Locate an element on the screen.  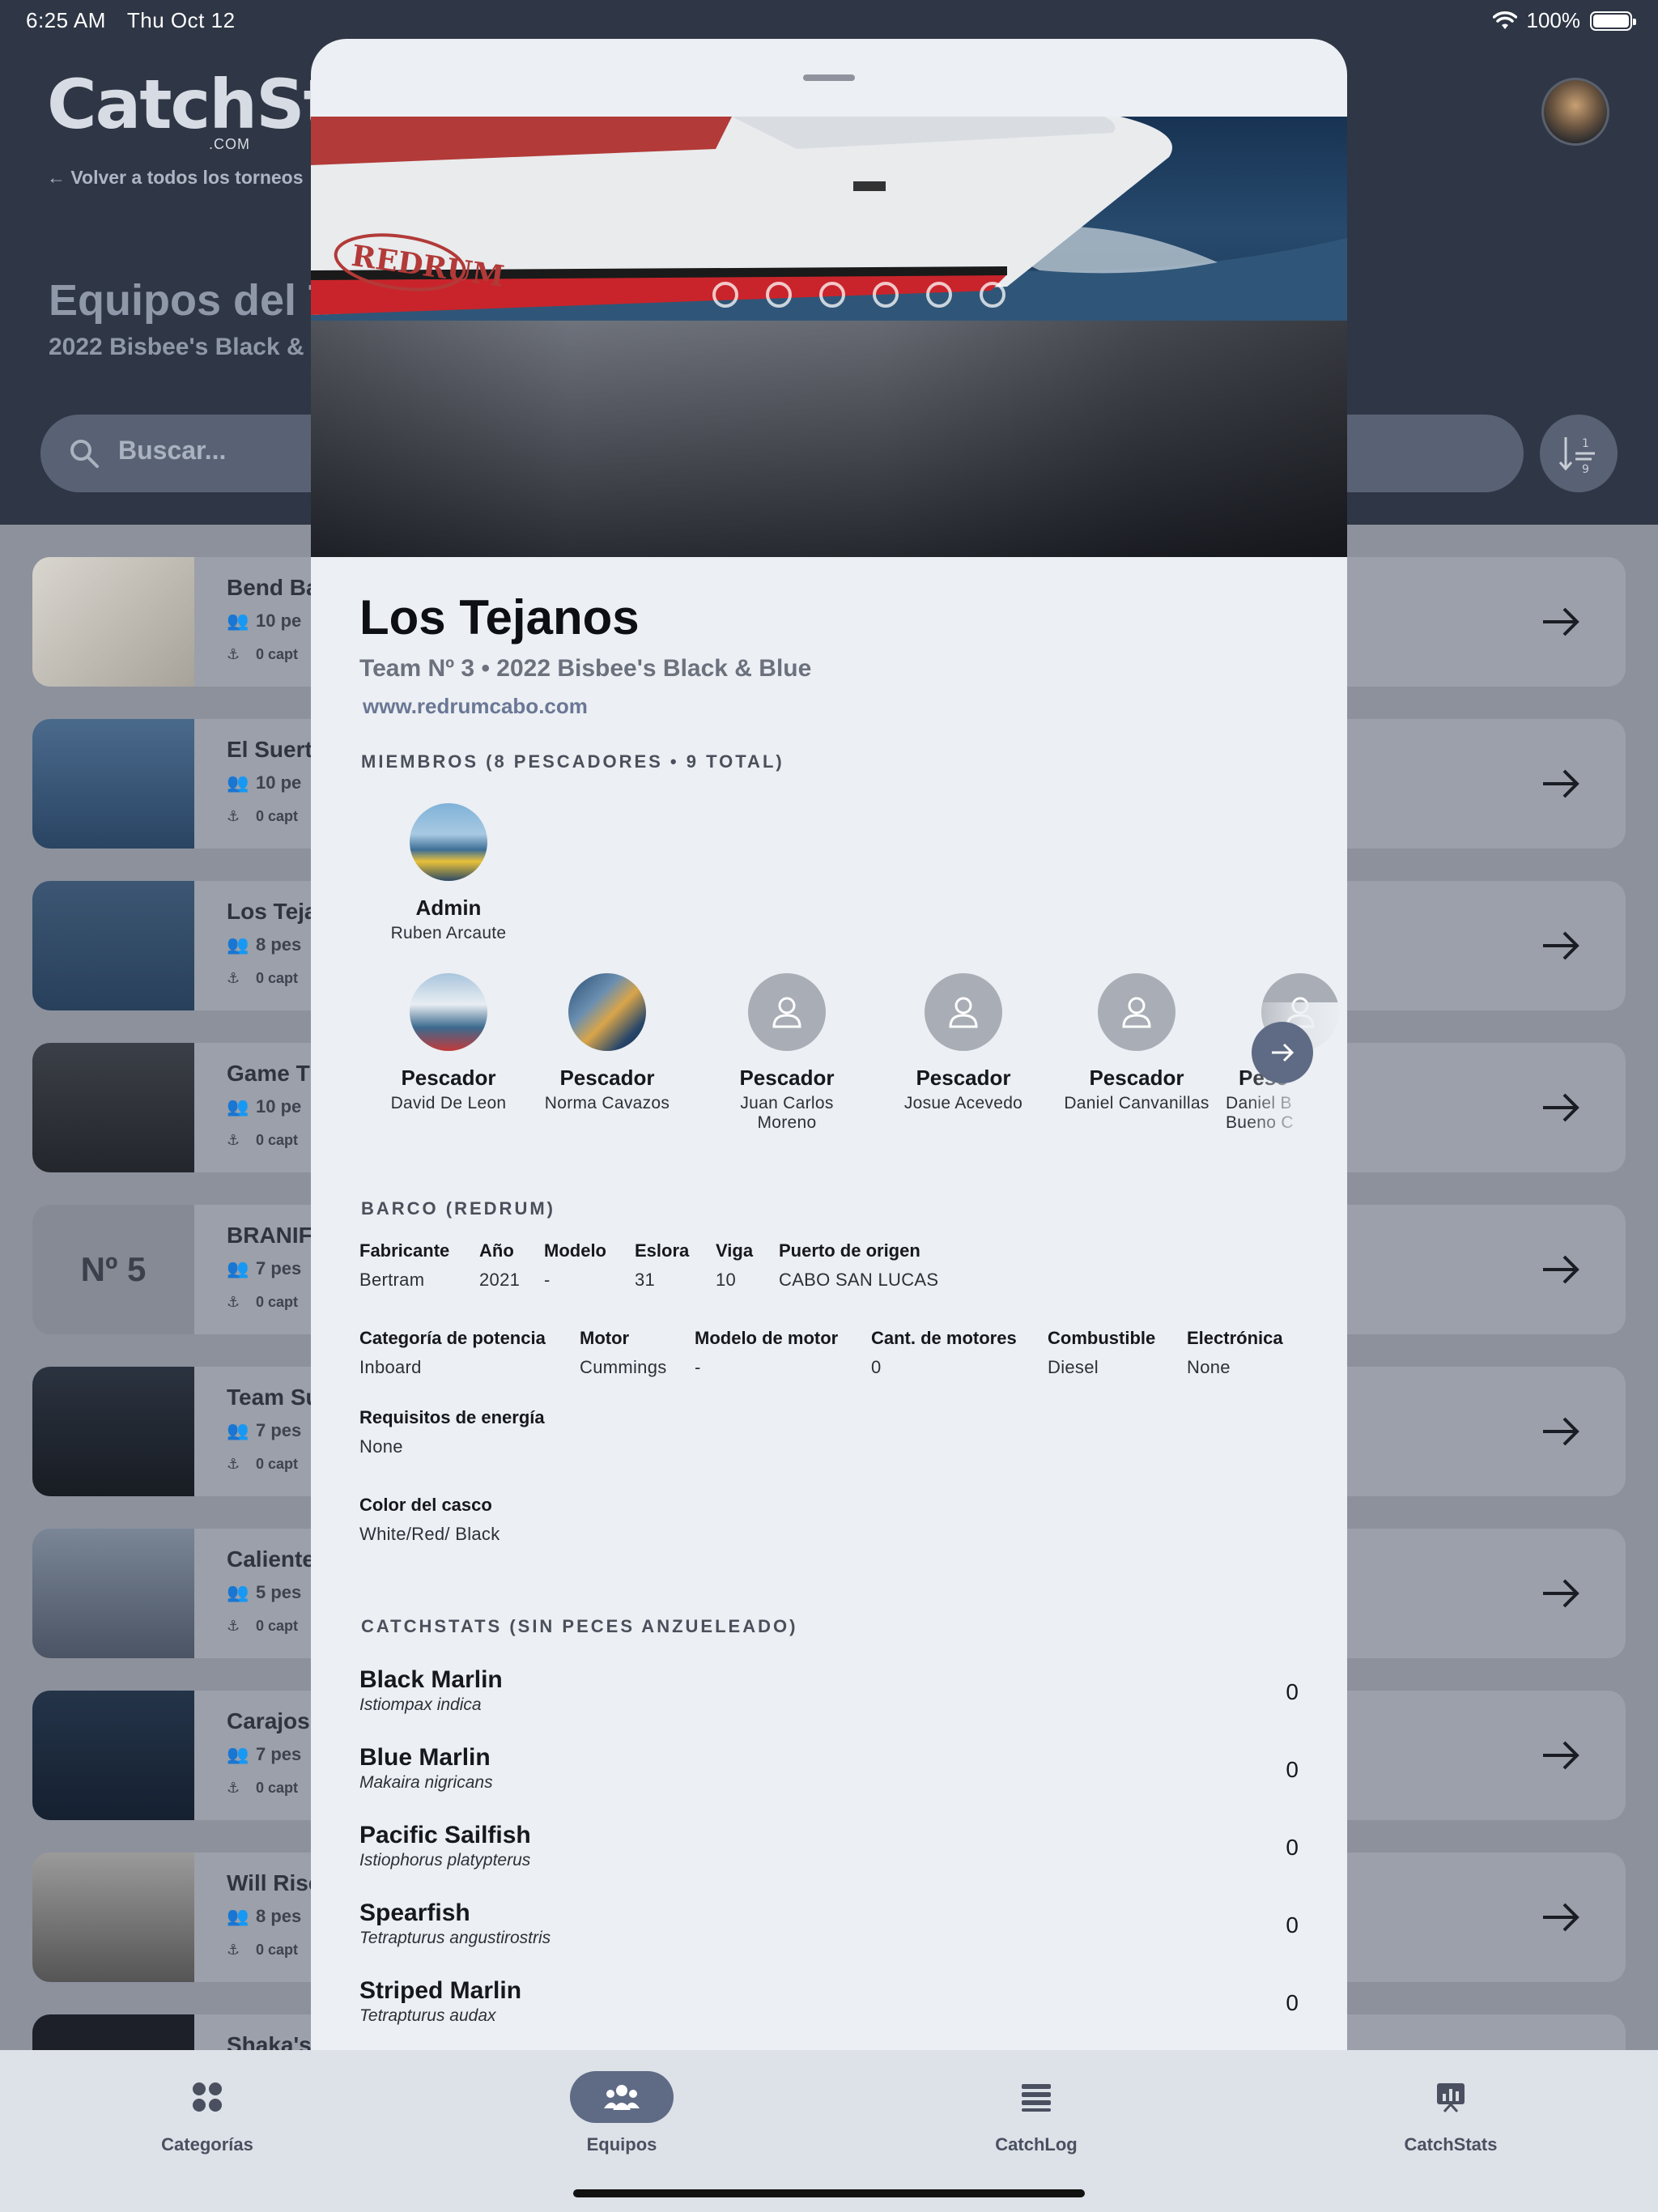
status-bar-left: 6:25 AM Thu Oct 12 is located at coordinates (131, 21).